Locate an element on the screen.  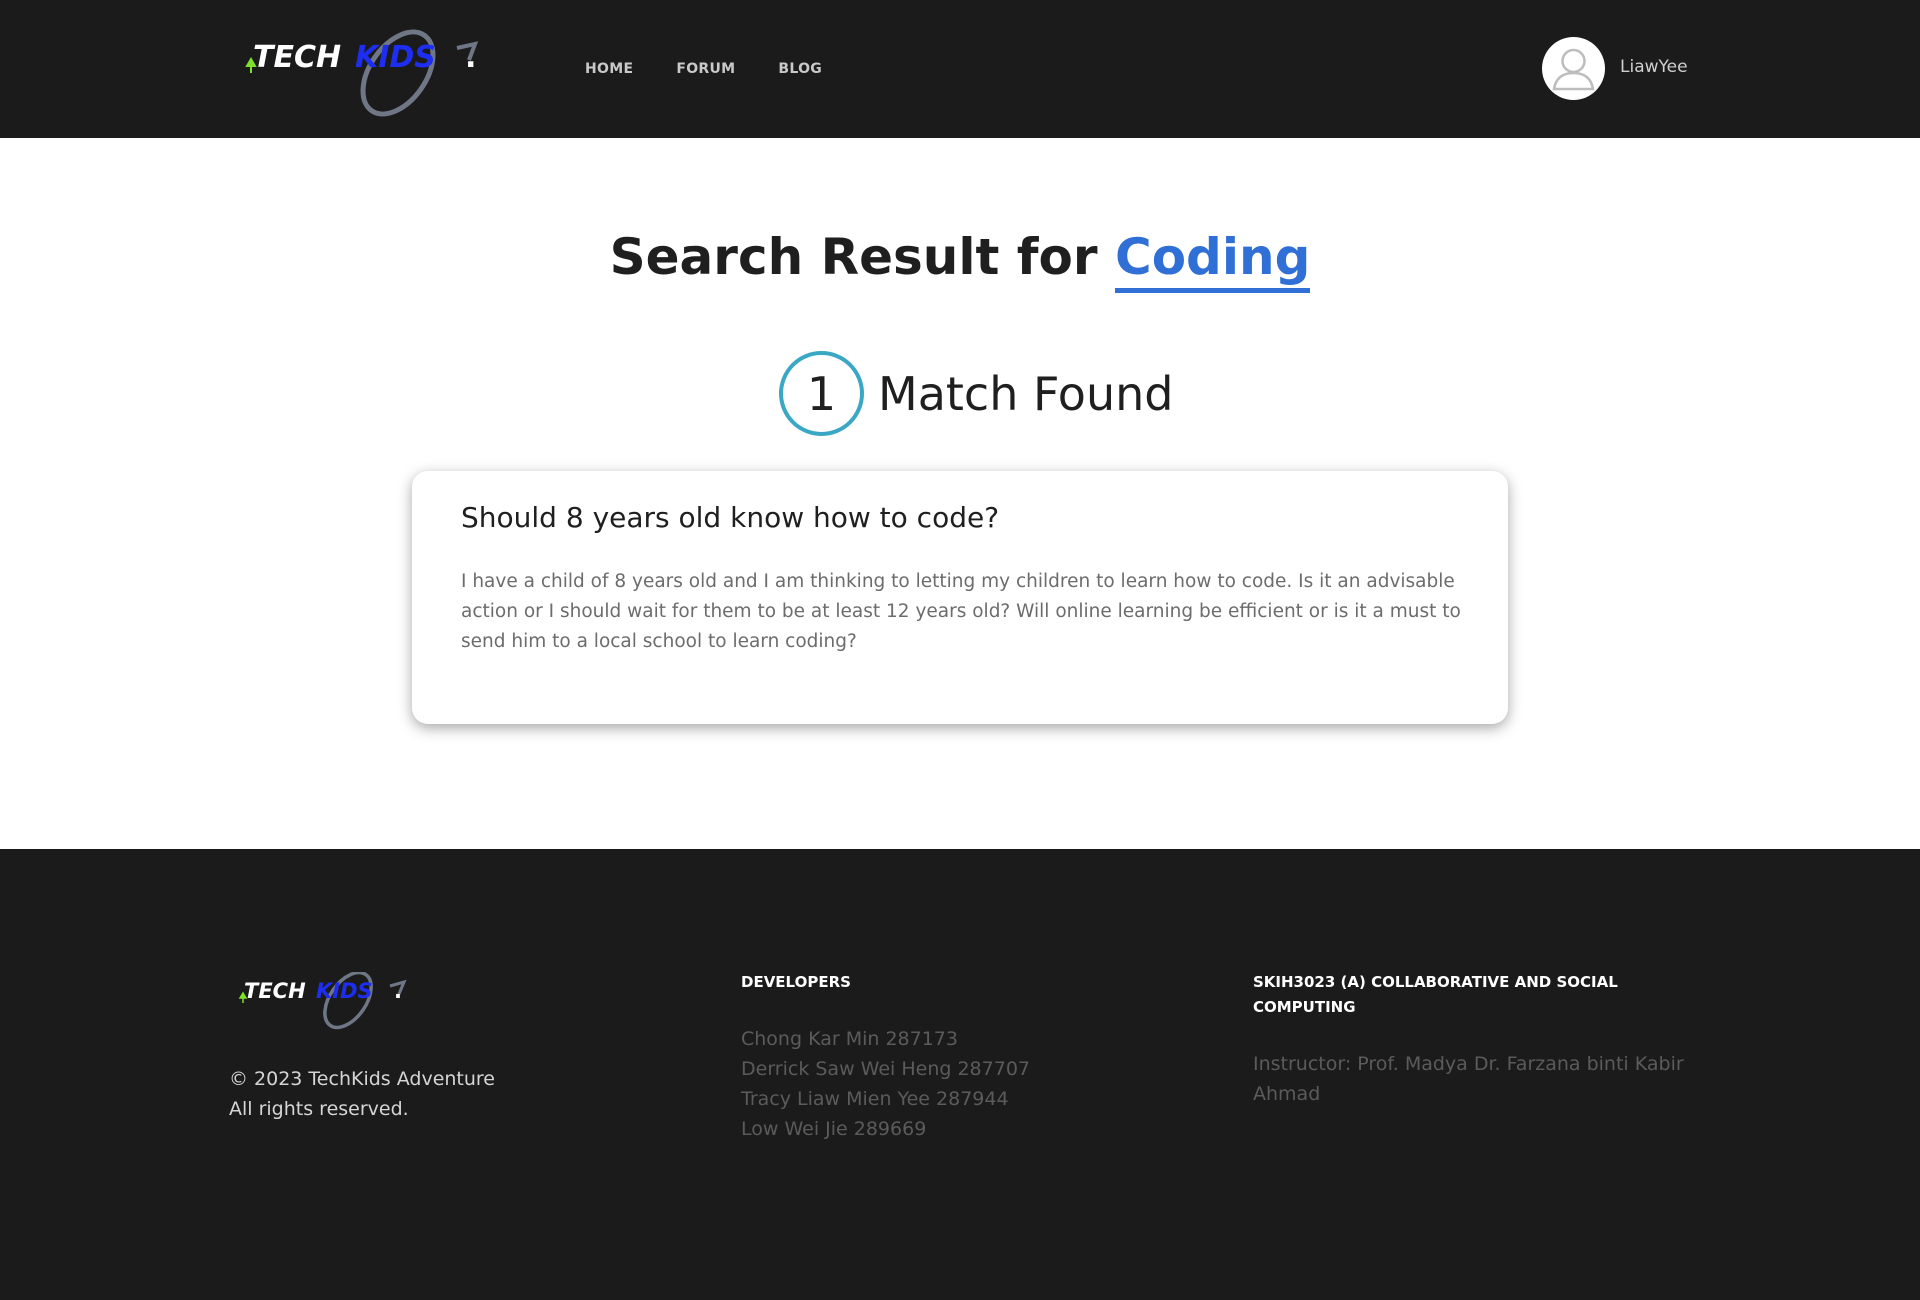
search-term: Coding is located at coordinates (1213, 260).